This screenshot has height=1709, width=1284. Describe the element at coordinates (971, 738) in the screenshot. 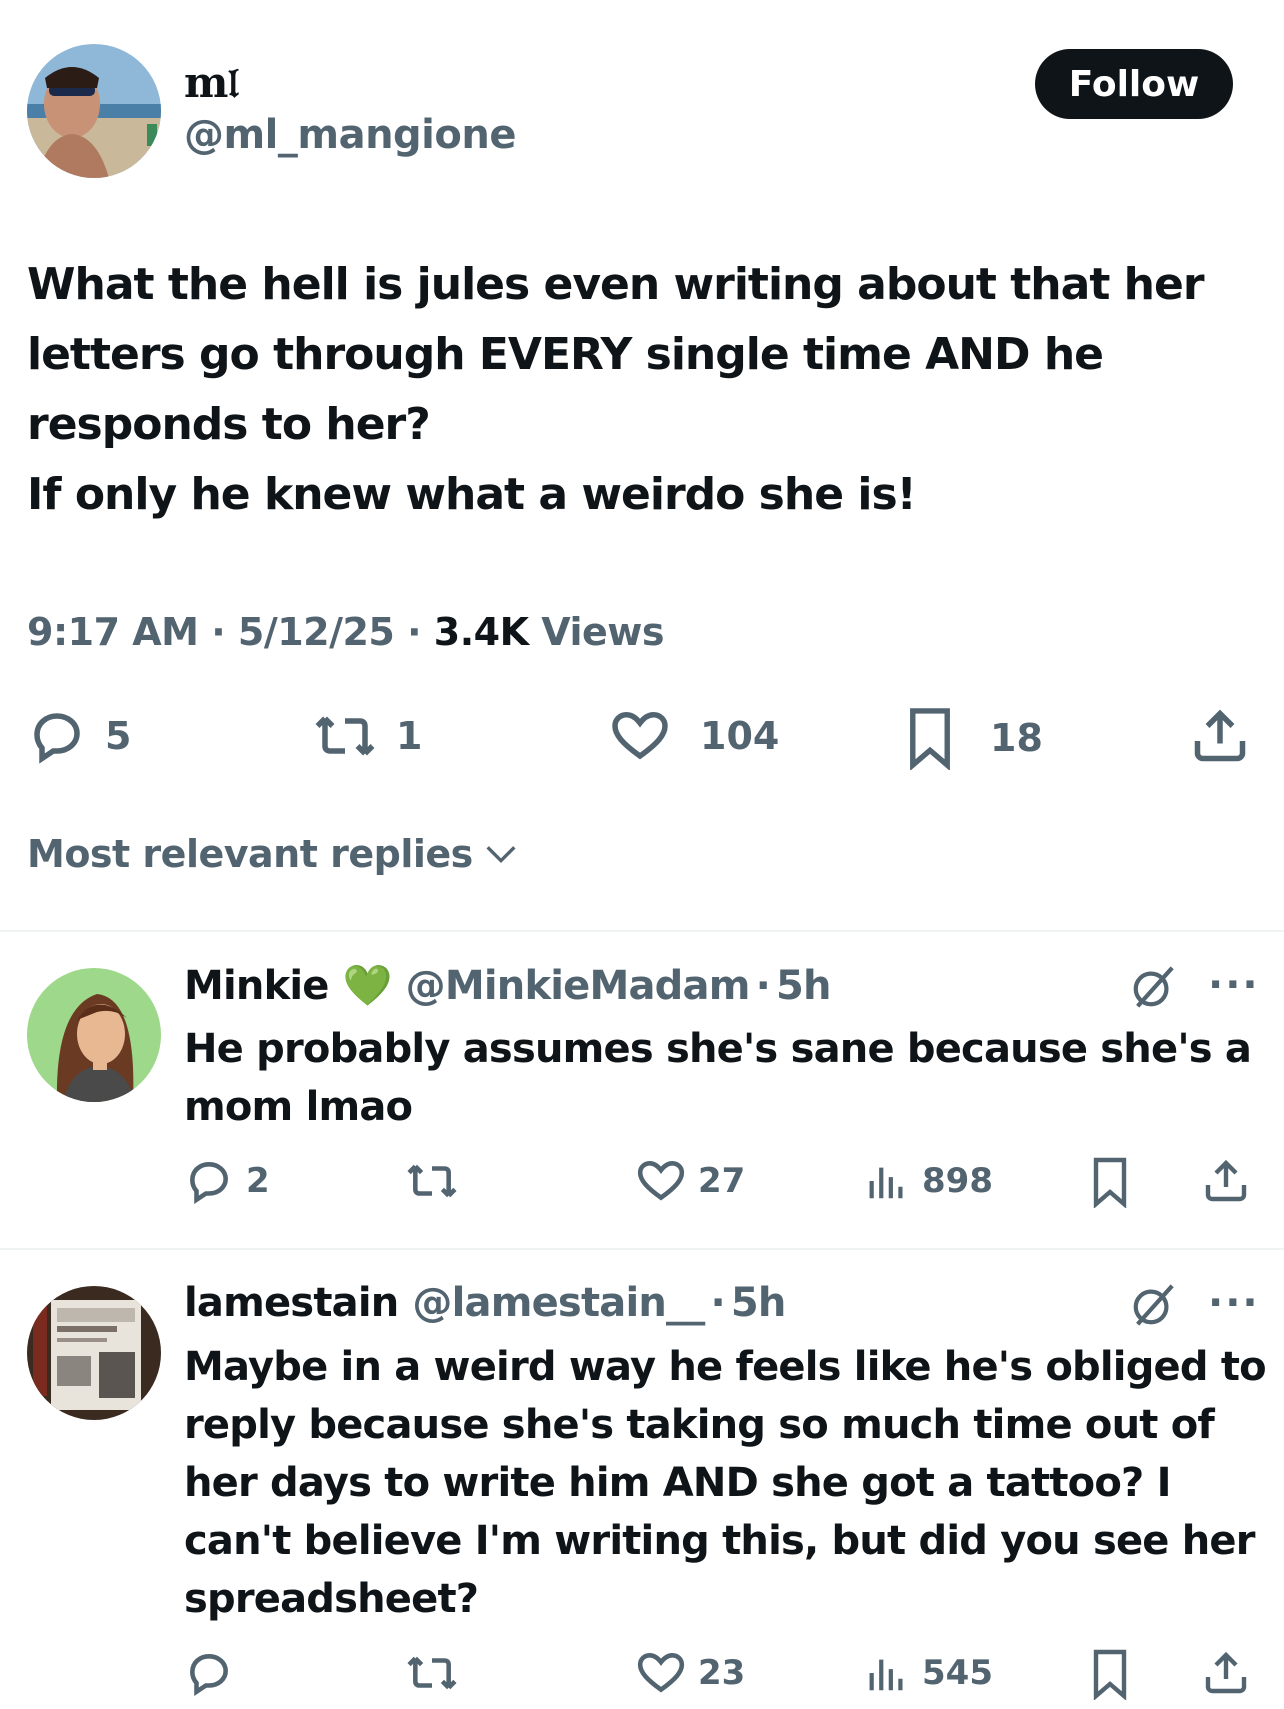

I see `bookmark-action: 18` at that location.